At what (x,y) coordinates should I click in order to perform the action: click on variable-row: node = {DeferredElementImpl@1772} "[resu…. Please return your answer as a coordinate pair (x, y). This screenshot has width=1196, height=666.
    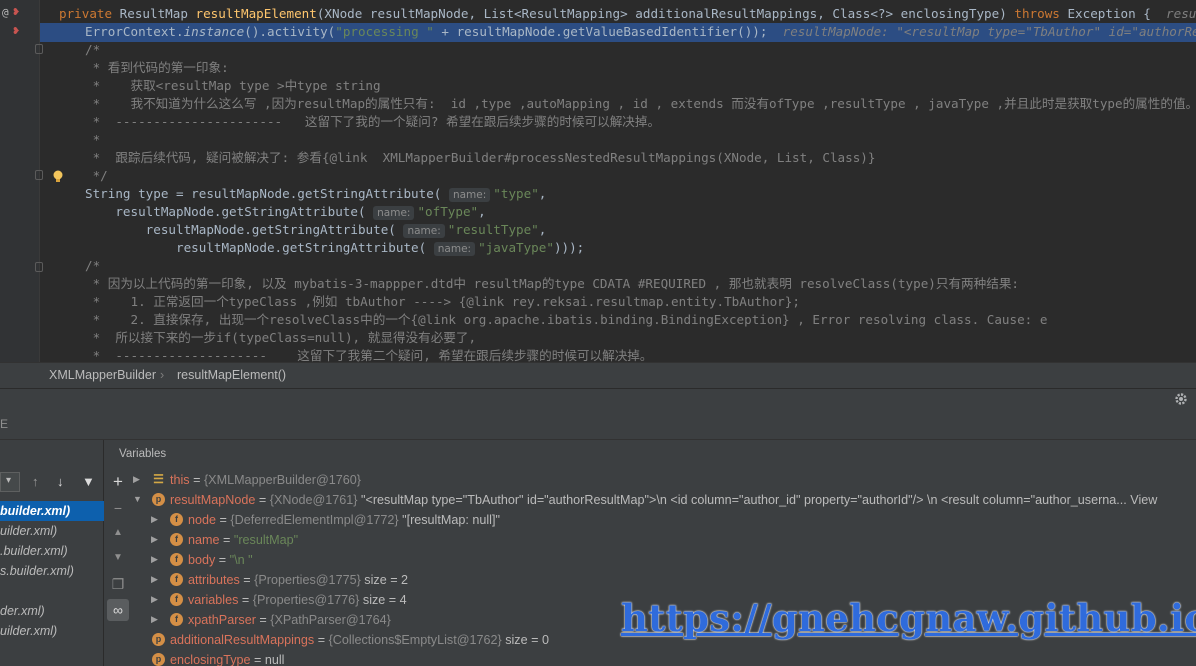
    Looking at the image, I should click on (344, 520).